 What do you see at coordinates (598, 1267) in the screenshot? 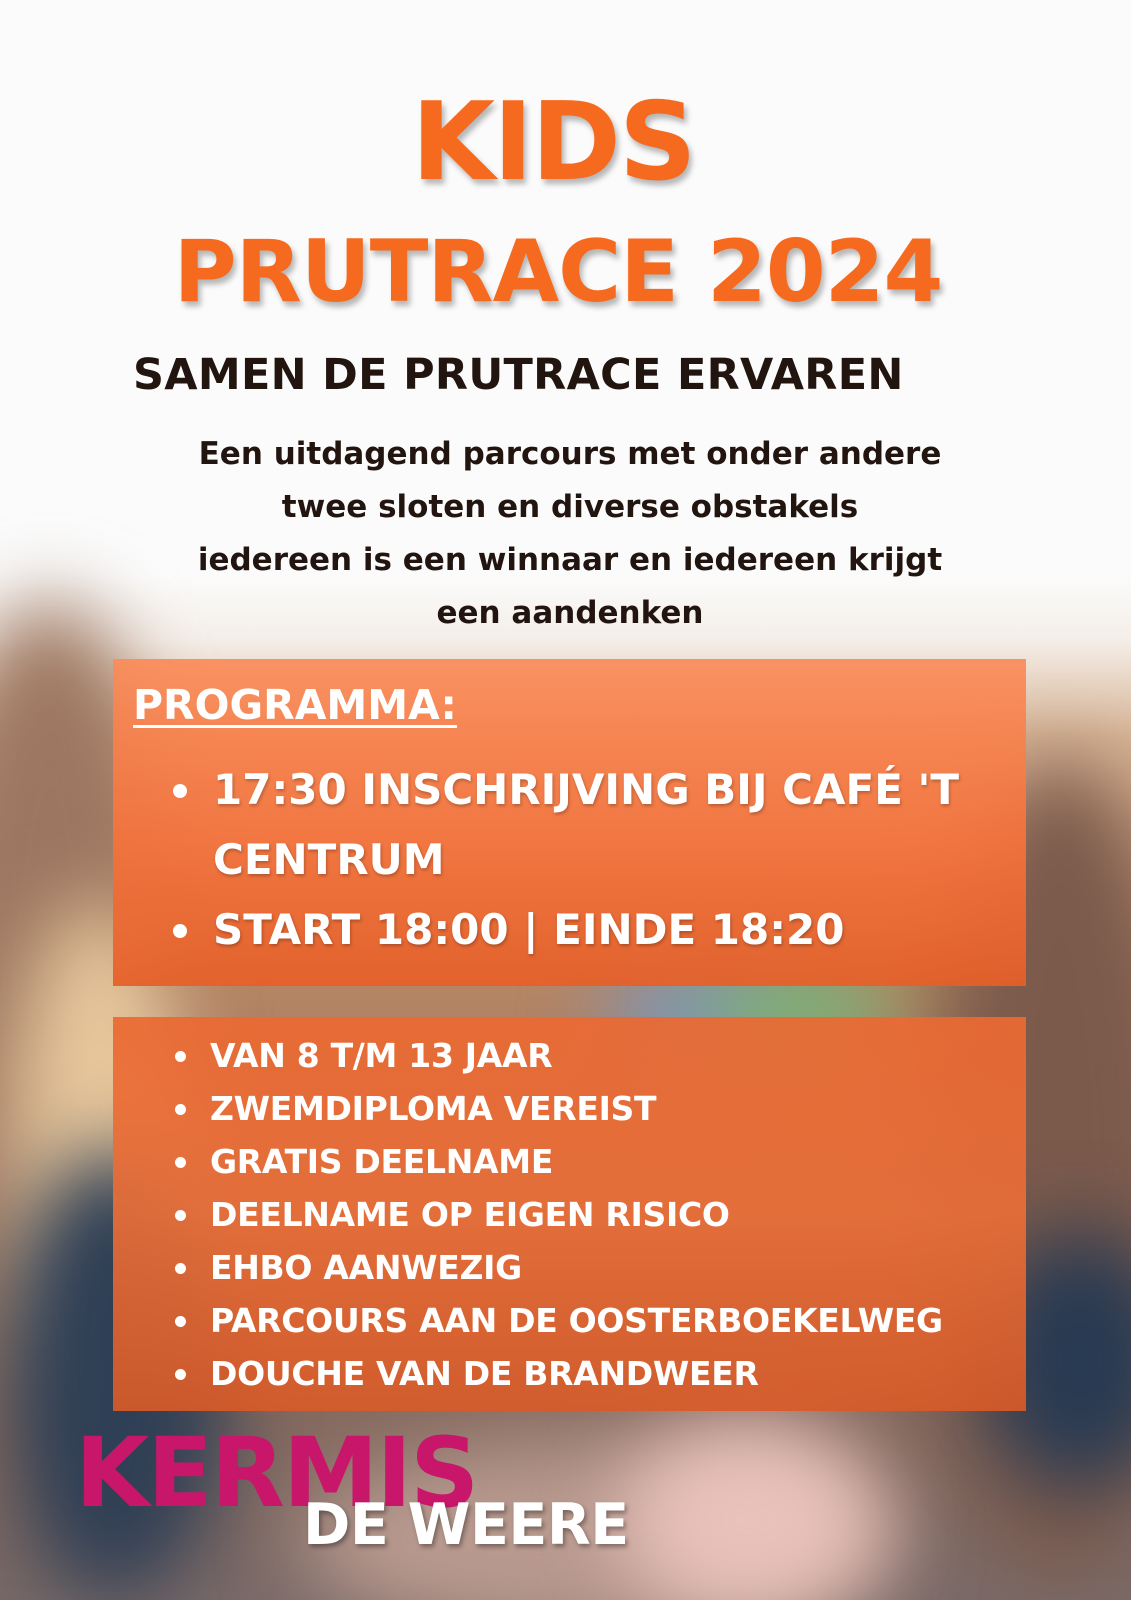
I see `info-item: EHBO AANWEZIG` at bounding box center [598, 1267].